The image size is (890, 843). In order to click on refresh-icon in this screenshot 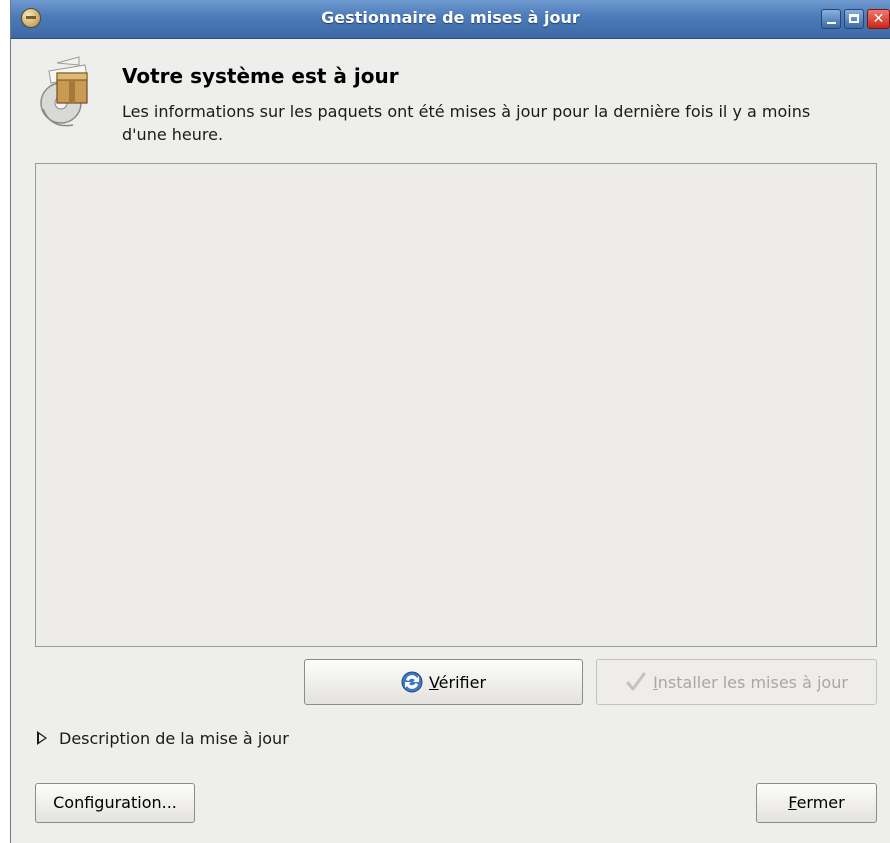, I will do `click(412, 682)`.